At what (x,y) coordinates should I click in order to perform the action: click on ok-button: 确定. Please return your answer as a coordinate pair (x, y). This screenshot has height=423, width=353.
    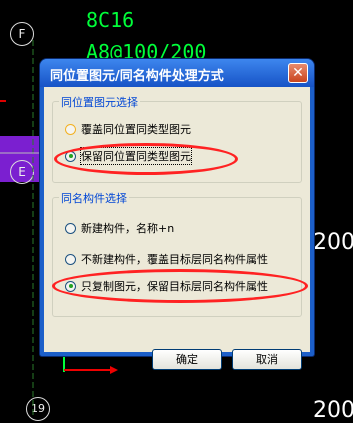
    Looking at the image, I should click on (187, 359).